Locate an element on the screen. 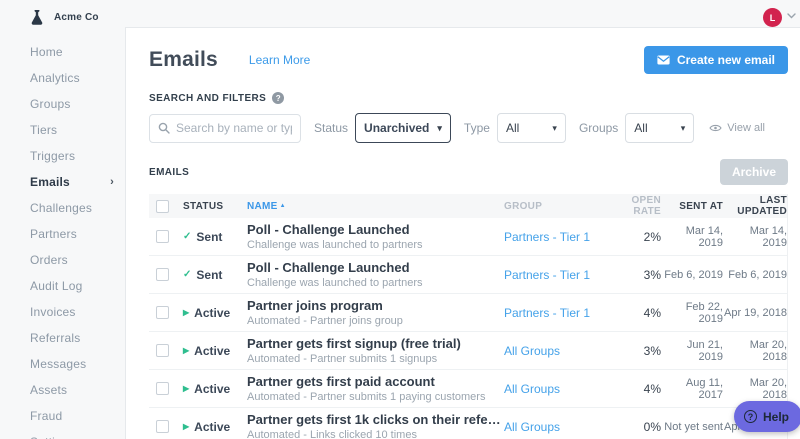 The width and height of the screenshot is (800, 439). status-select: Unarchived ▾ is located at coordinates (403, 128).